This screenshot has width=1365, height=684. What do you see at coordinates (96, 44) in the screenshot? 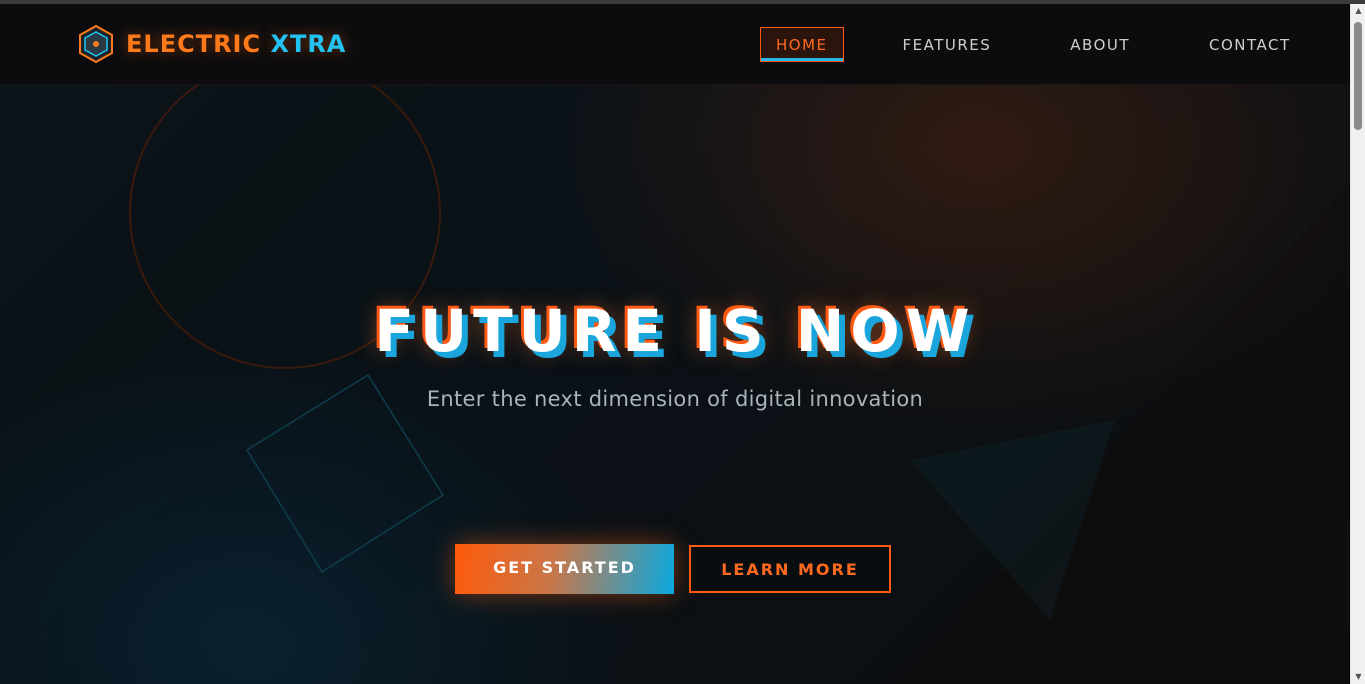
I see `hexagon-logo-icon` at bounding box center [96, 44].